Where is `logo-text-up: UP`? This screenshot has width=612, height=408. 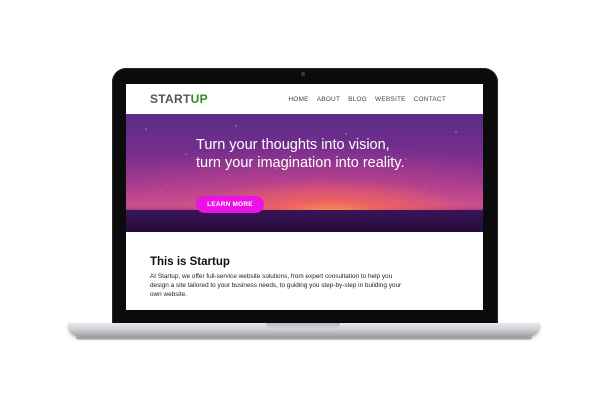 logo-text-up: UP is located at coordinates (199, 99).